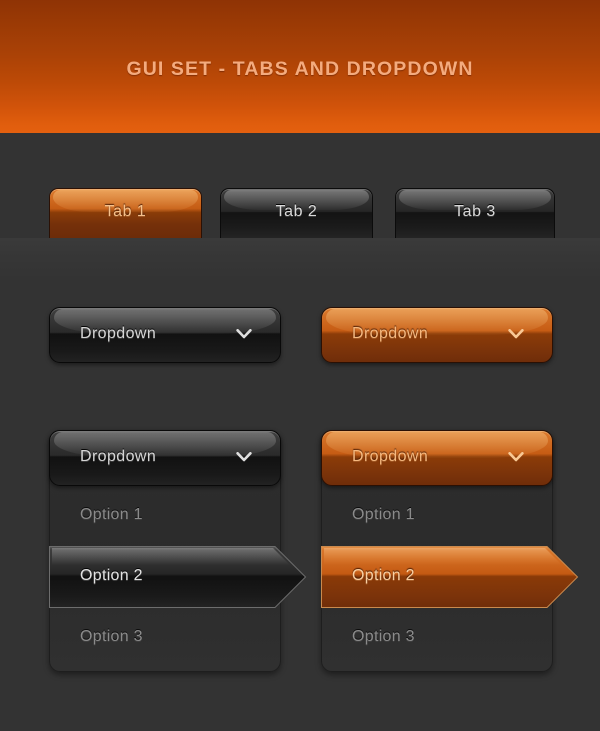 This screenshot has height=731, width=600. What do you see at coordinates (300, 69) in the screenshot?
I see `page-title: GUI SET - TABS AND DROPDOWN` at bounding box center [300, 69].